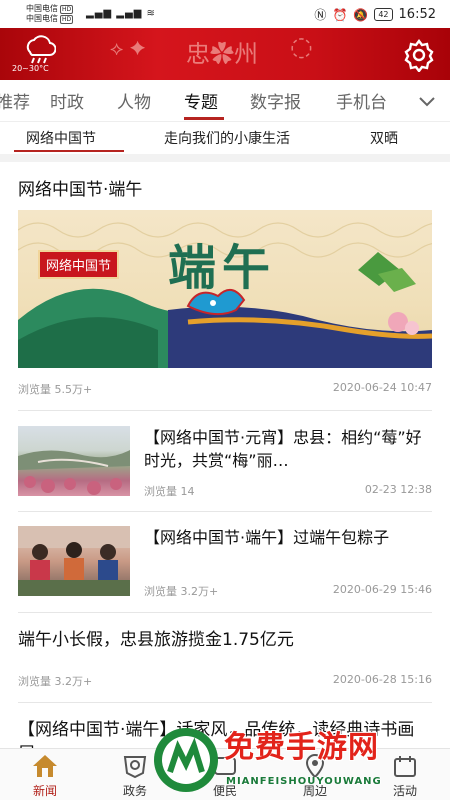 The width and height of the screenshot is (450, 801). Describe the element at coordinates (340, 14) in the screenshot. I see `alarm-icon: ⏰` at that location.